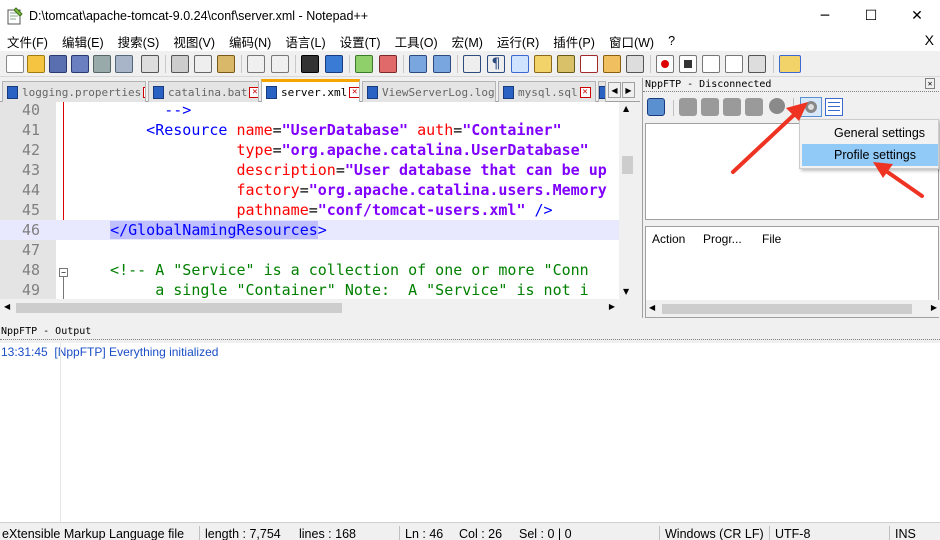  I want to click on download-icon, so click(688, 107).